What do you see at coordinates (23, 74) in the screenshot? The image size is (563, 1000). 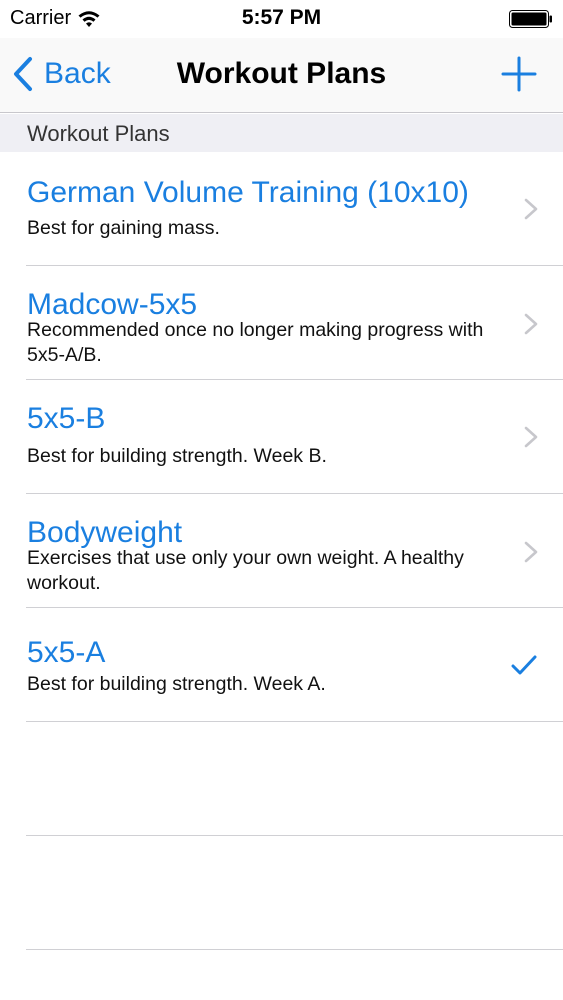 I see `chevron-left-icon` at bounding box center [23, 74].